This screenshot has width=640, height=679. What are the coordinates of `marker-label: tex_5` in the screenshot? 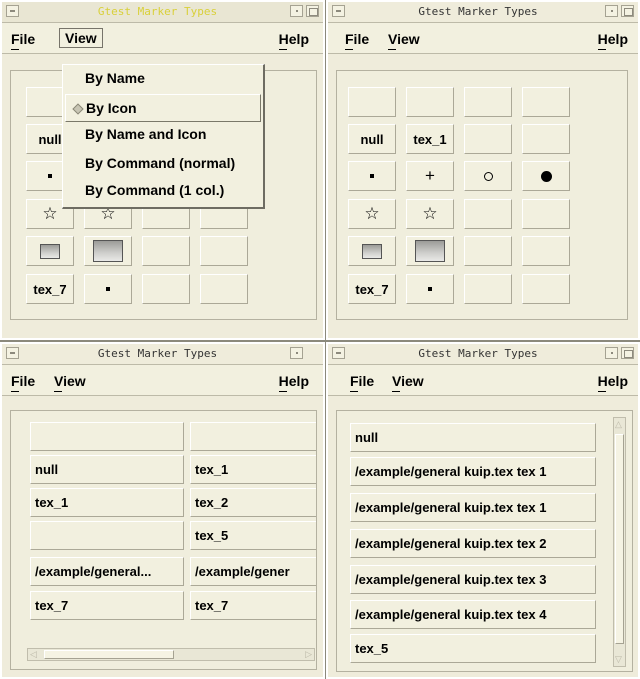 It's located at (212, 535).